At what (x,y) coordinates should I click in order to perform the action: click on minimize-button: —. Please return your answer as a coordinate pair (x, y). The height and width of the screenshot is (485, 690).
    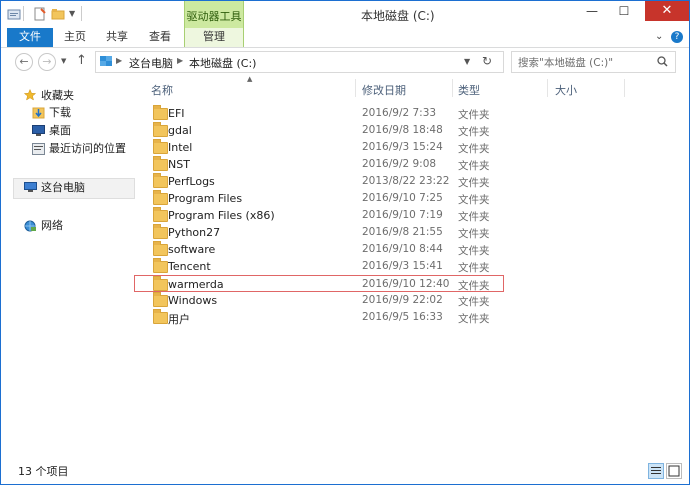
    Looking at the image, I should click on (592, 11).